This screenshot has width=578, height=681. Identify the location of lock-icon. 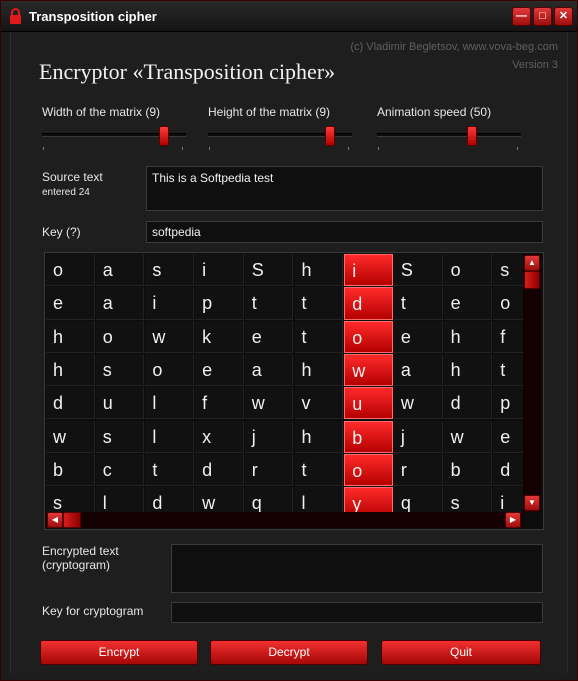
(15, 16).